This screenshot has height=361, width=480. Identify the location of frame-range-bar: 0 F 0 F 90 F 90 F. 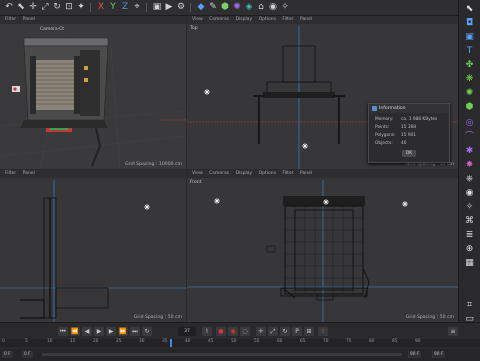
(240, 355).